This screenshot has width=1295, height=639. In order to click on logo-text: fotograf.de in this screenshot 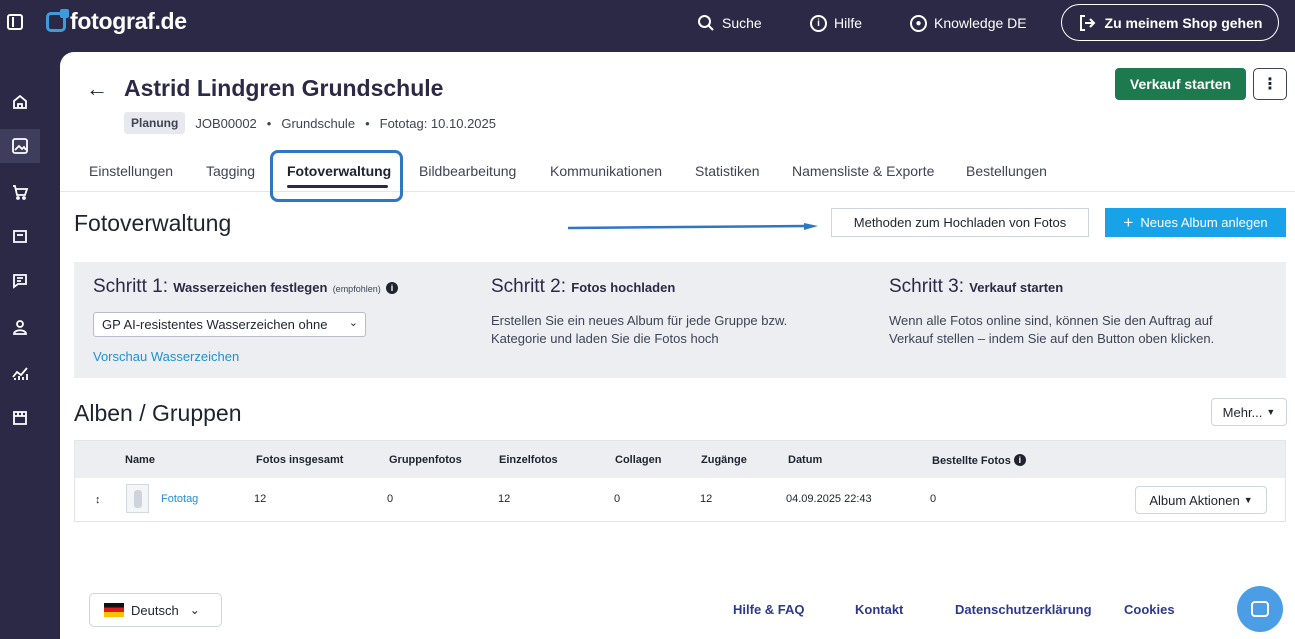, I will do `click(128, 21)`.